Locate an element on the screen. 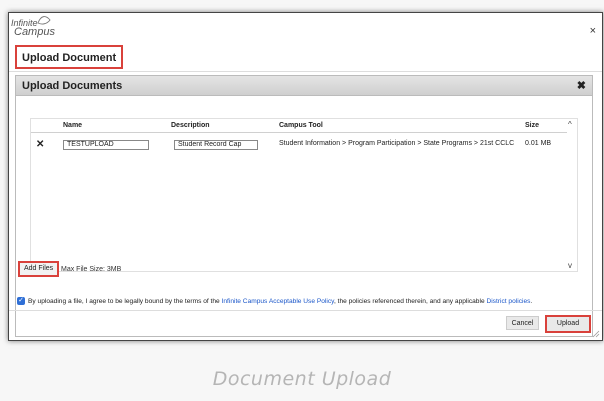 The height and width of the screenshot is (401, 604). column-header-campus-tool: Campus Tool is located at coordinates (301, 125).